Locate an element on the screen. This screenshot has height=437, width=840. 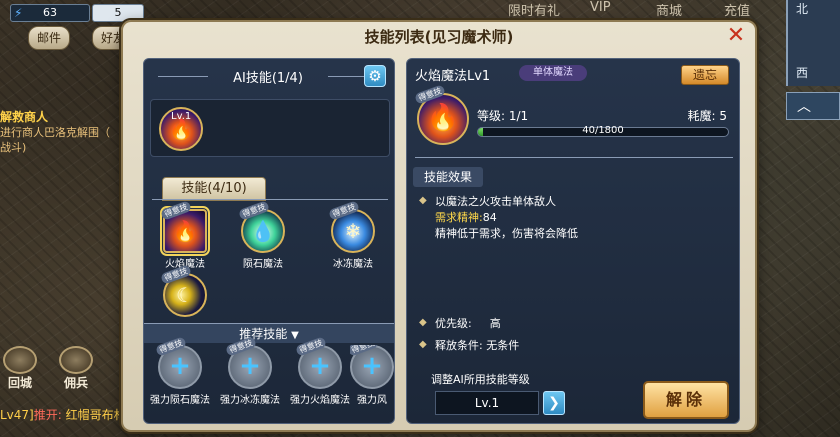
ai-slot-level: Lv.1 is located at coordinates (181, 116).